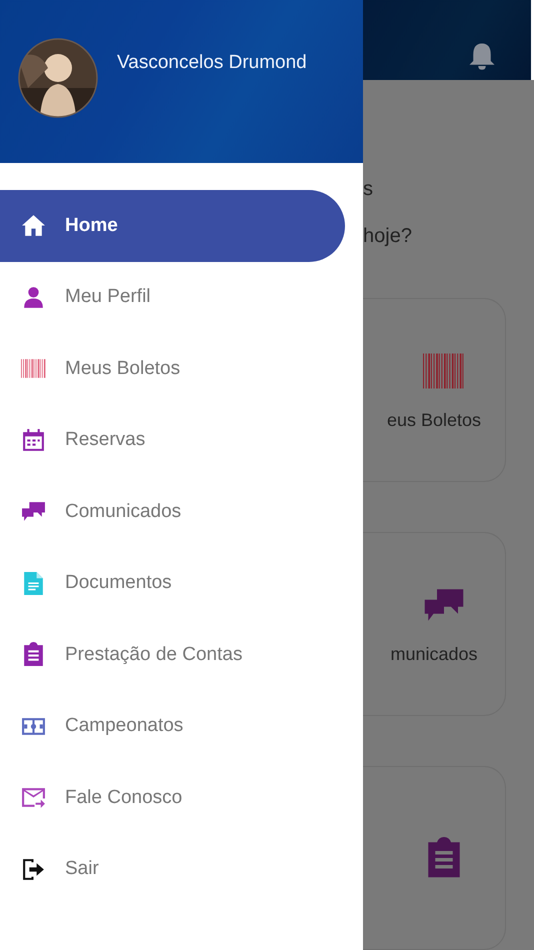 This screenshot has width=534, height=950. I want to click on menu-item: Home, so click(172, 226).